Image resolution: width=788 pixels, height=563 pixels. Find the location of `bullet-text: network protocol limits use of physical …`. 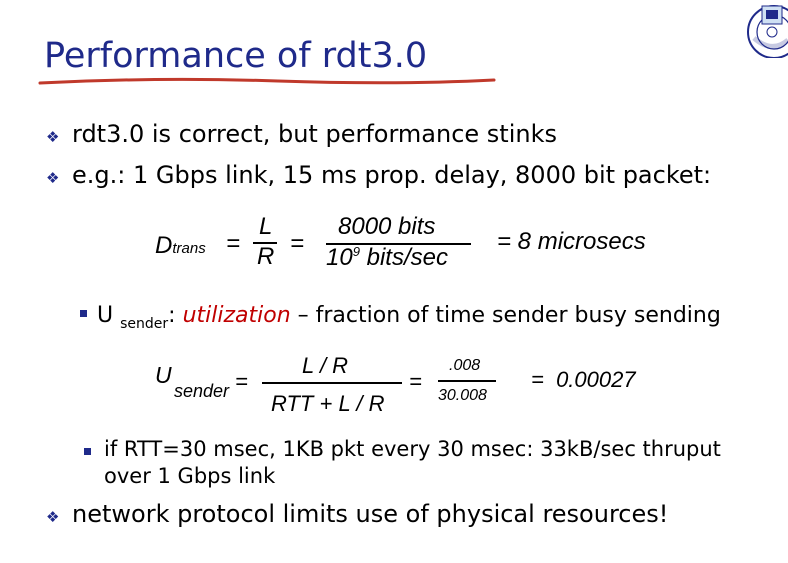

bullet-text: network protocol limits use of physical … is located at coordinates (370, 514).